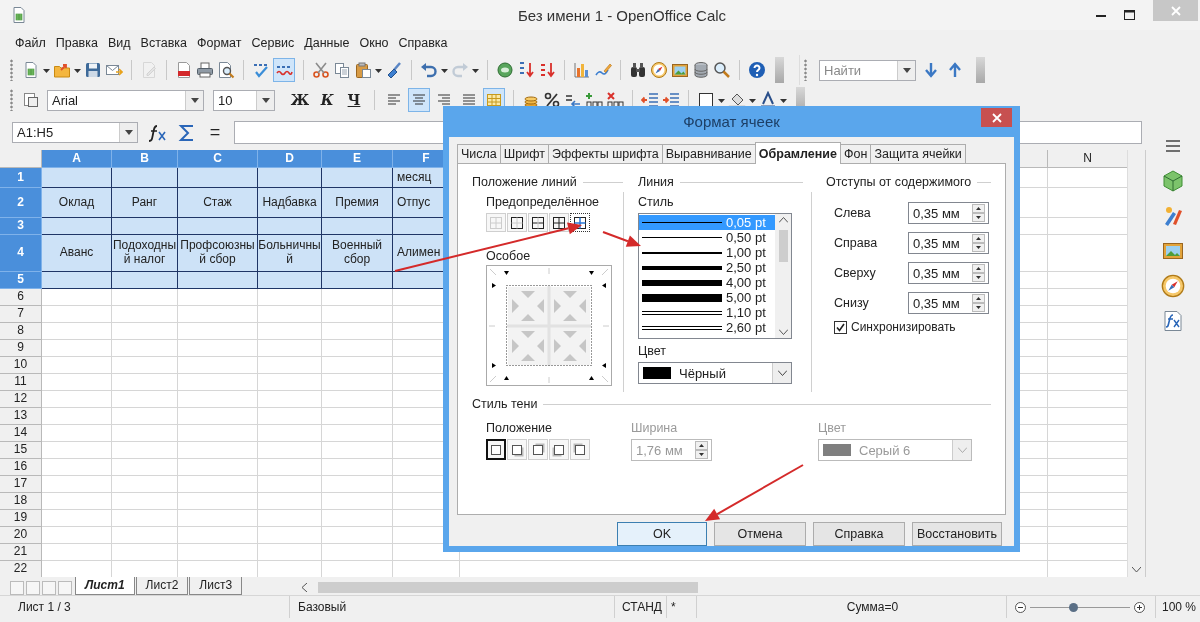  Describe the element at coordinates (164, 42) in the screenshot. I see `menu-item: Вставка` at that location.